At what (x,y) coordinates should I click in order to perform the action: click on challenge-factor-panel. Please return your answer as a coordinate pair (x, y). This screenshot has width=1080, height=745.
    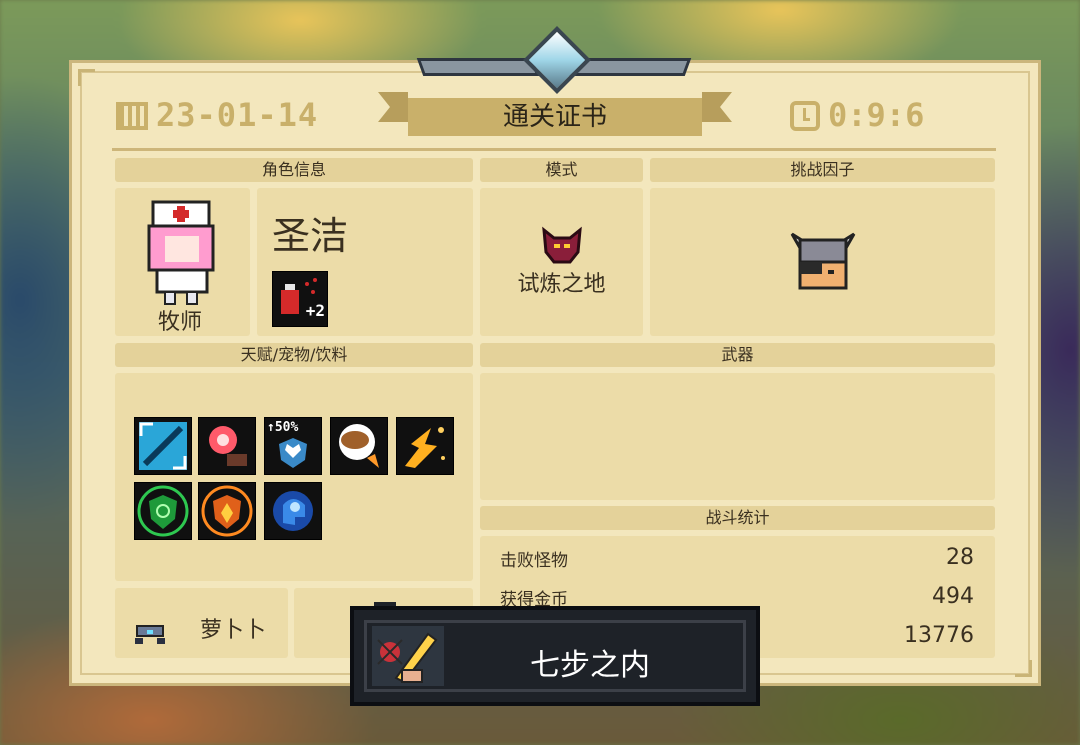
    Looking at the image, I should click on (822, 262).